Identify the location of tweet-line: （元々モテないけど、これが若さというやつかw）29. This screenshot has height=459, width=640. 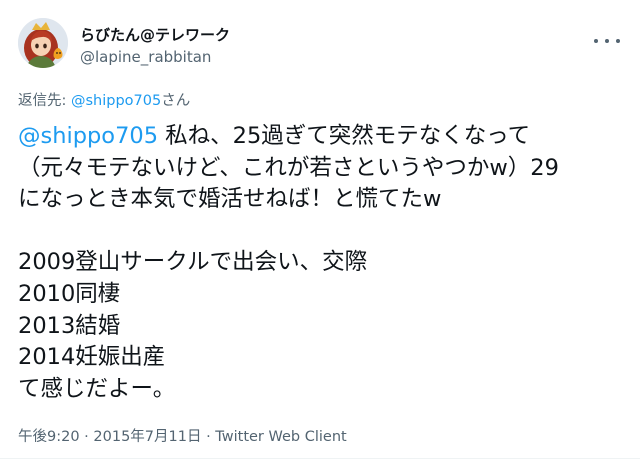
(288, 167).